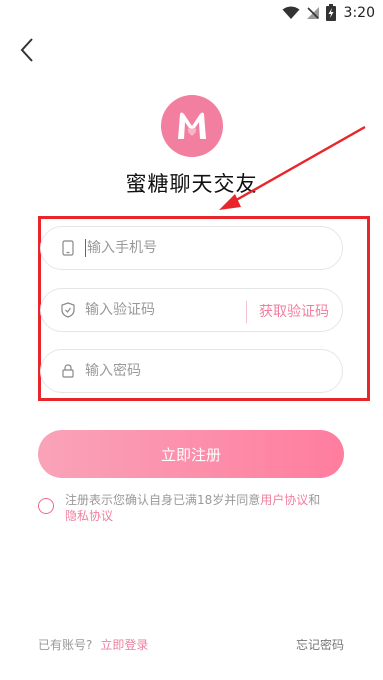 The image size is (383, 680). I want to click on phone-input, so click(167, 248).